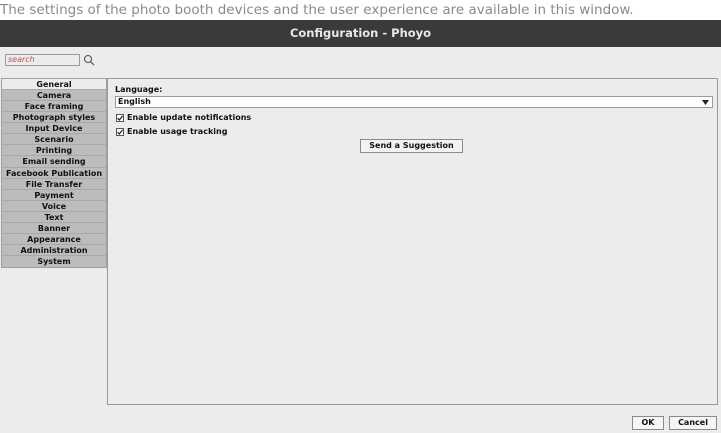 The width and height of the screenshot is (721, 433). What do you see at coordinates (54, 217) in the screenshot?
I see `tab-text: Text` at bounding box center [54, 217].